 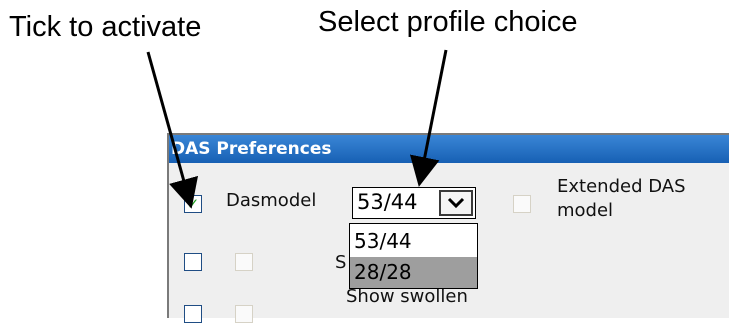 What do you see at coordinates (244, 314) in the screenshot?
I see `row3-secondary-checkbox` at bounding box center [244, 314].